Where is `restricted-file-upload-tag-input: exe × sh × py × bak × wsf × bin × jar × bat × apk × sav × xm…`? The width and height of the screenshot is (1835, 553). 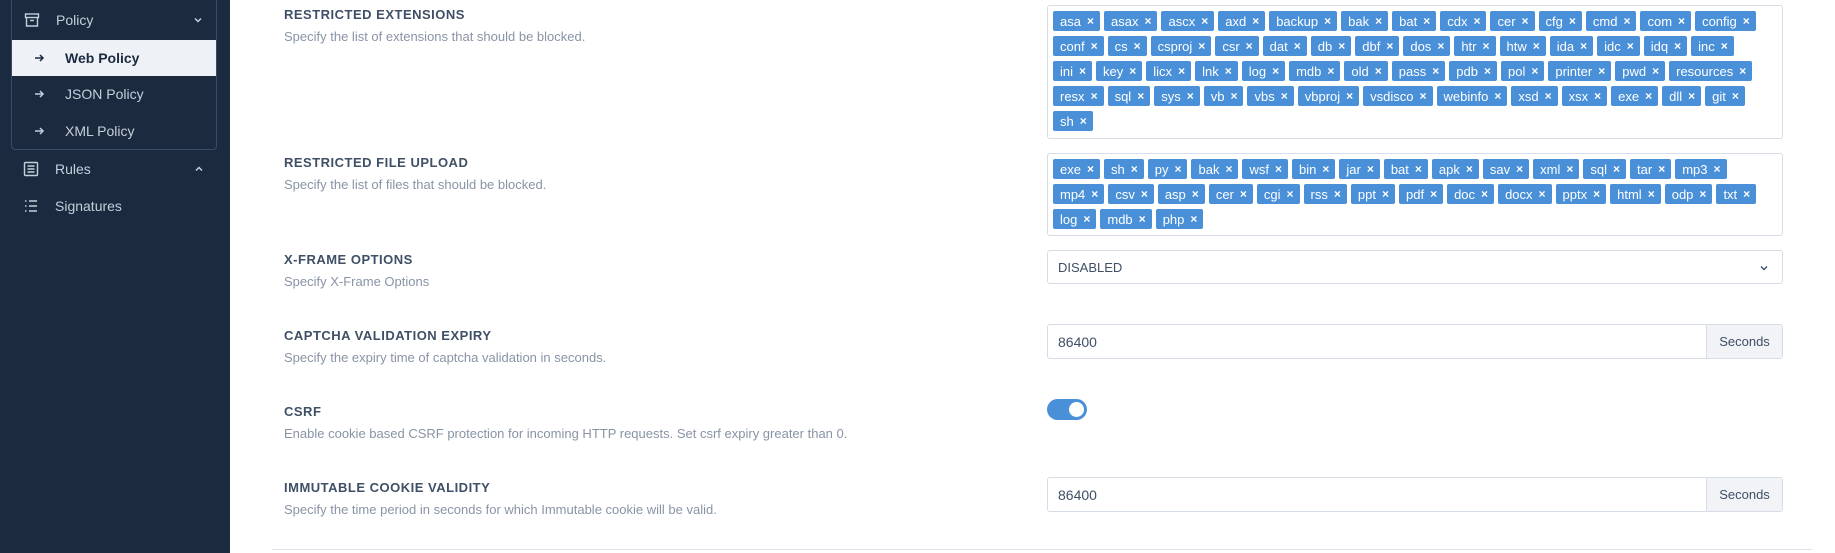
restricted-file-upload-tag-input: exe × sh × py × bak × wsf × bin × jar × bat × apk × sav × xm… is located at coordinates (1415, 194).